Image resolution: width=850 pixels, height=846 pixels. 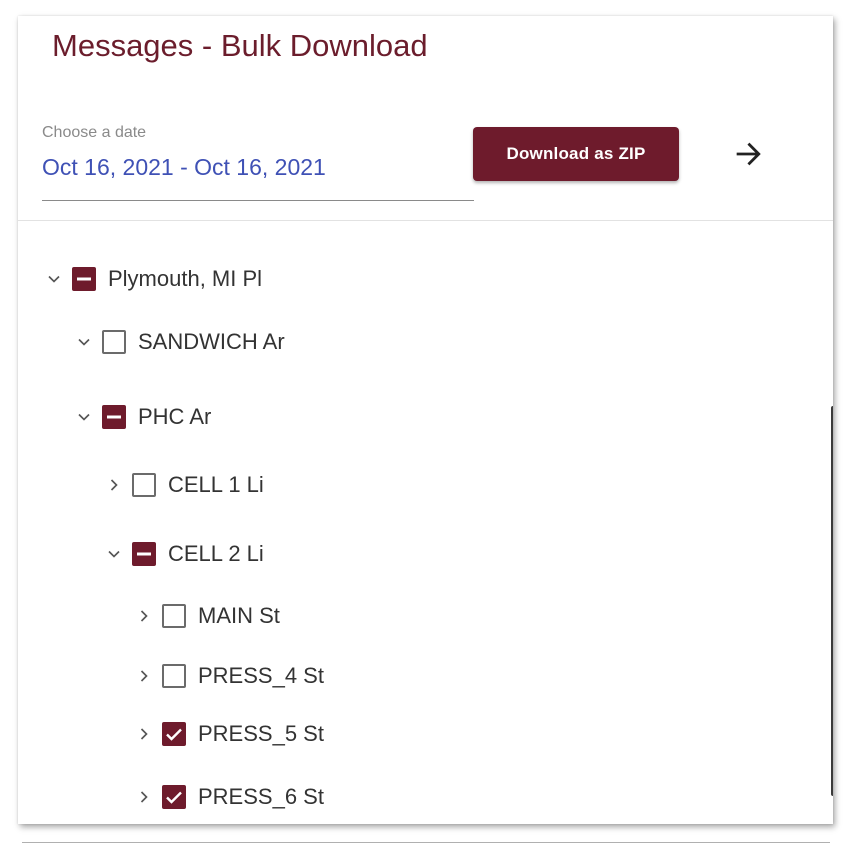 I want to click on bottom-divider, so click(x=426, y=842).